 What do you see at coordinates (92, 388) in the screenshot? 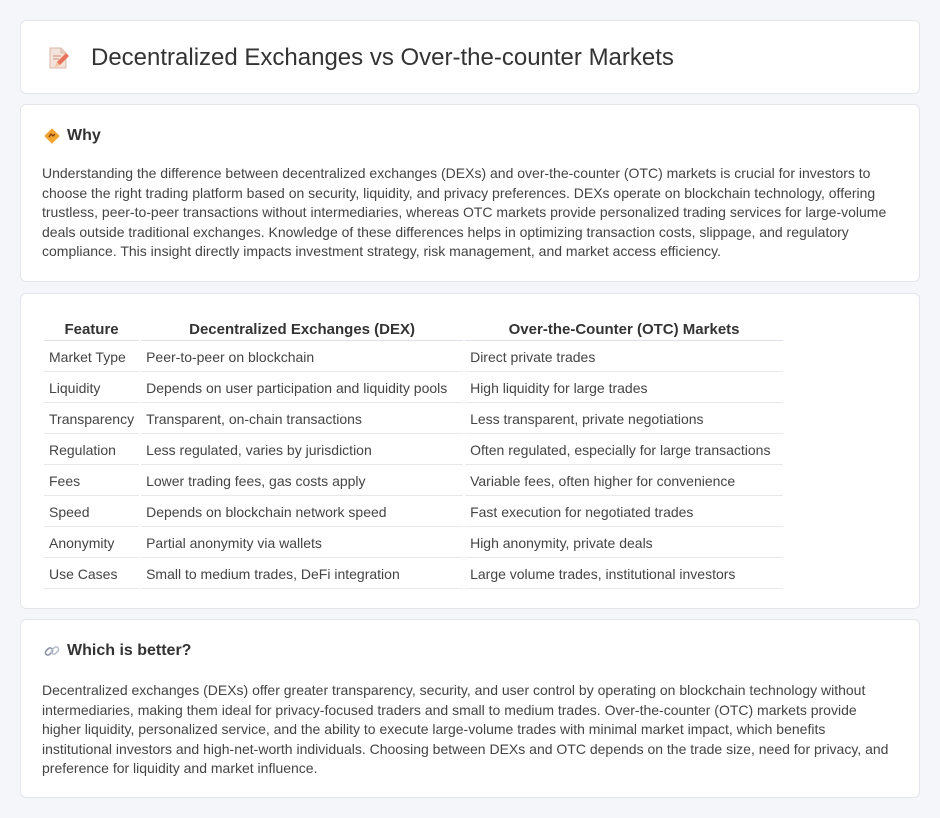
I see `table-cell-feature: Liquidity` at bounding box center [92, 388].